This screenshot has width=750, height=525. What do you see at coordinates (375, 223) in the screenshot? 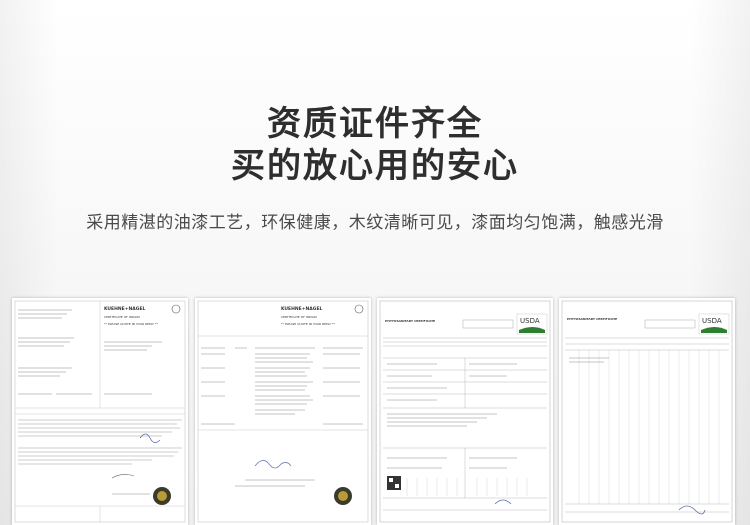
I see `product-subtitle: 采用精湛的油漆工艺，环保健康，木纹清晰可见，漆面均匀饱满，触感光滑` at bounding box center [375, 223].